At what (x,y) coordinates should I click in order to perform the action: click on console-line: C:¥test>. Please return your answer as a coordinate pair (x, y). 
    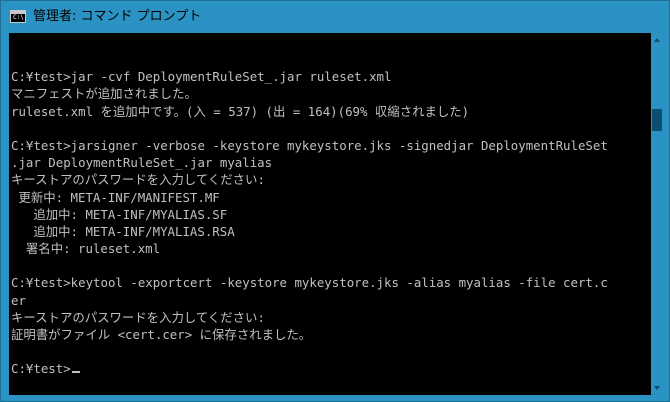
    Looking at the image, I should click on (309, 368).